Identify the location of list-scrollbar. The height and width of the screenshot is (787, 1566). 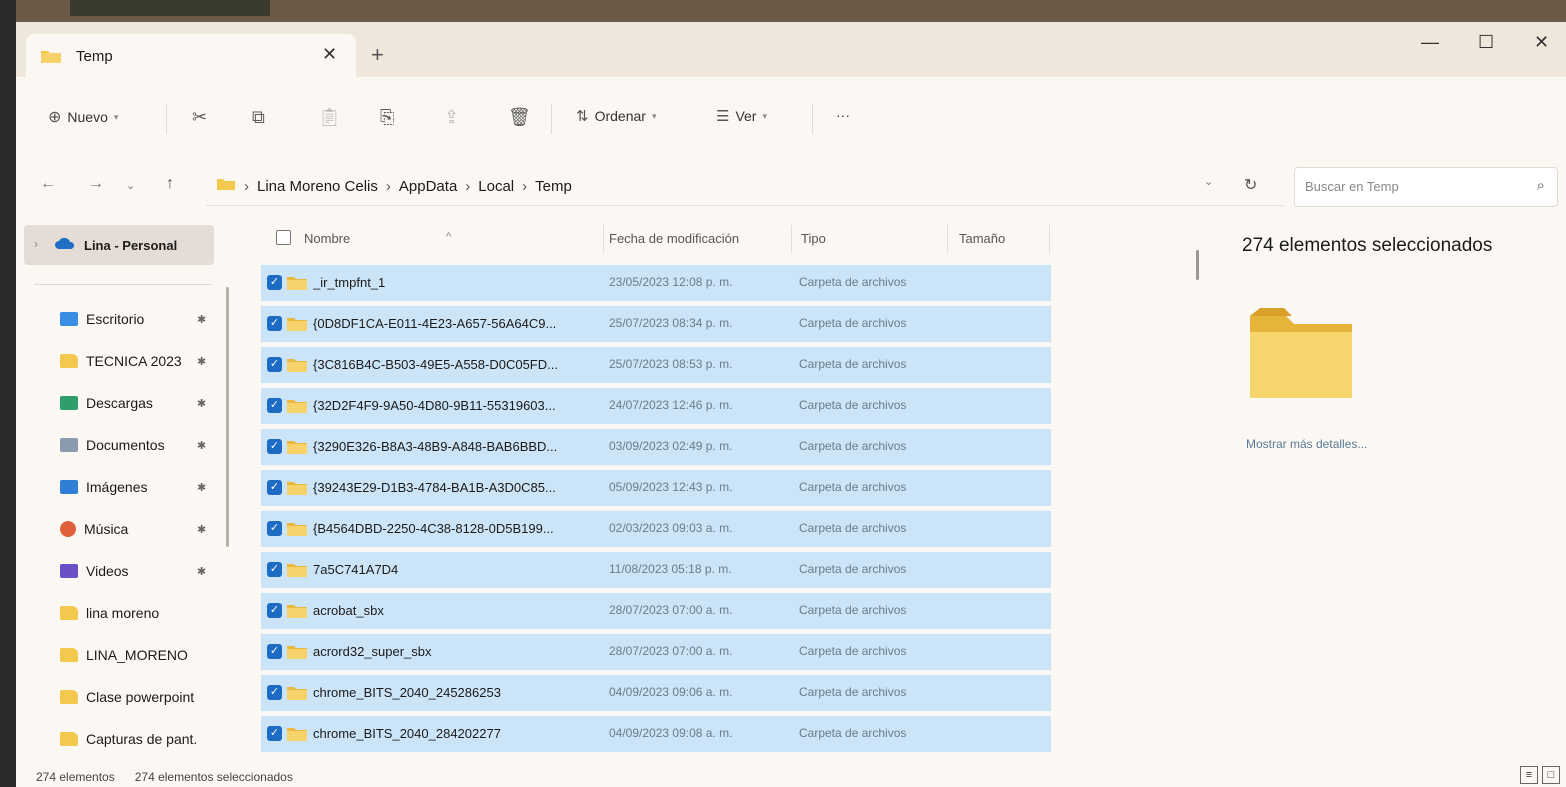
(1197, 265).